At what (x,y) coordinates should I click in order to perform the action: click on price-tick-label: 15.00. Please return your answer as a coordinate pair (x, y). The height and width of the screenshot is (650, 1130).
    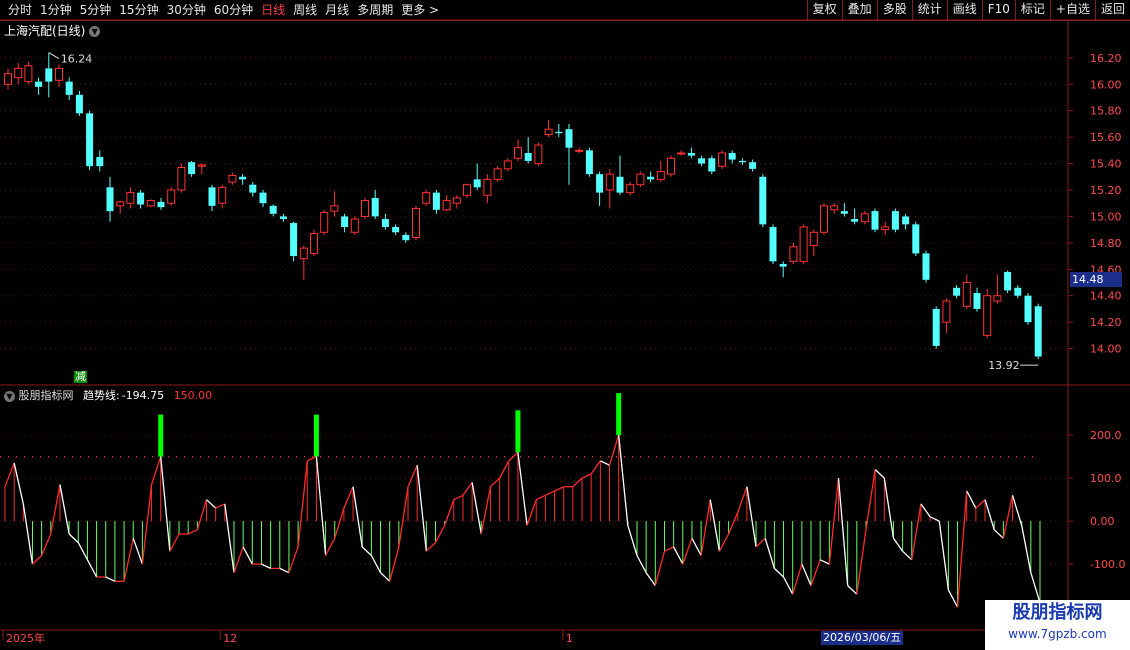
    Looking at the image, I should click on (1106, 216).